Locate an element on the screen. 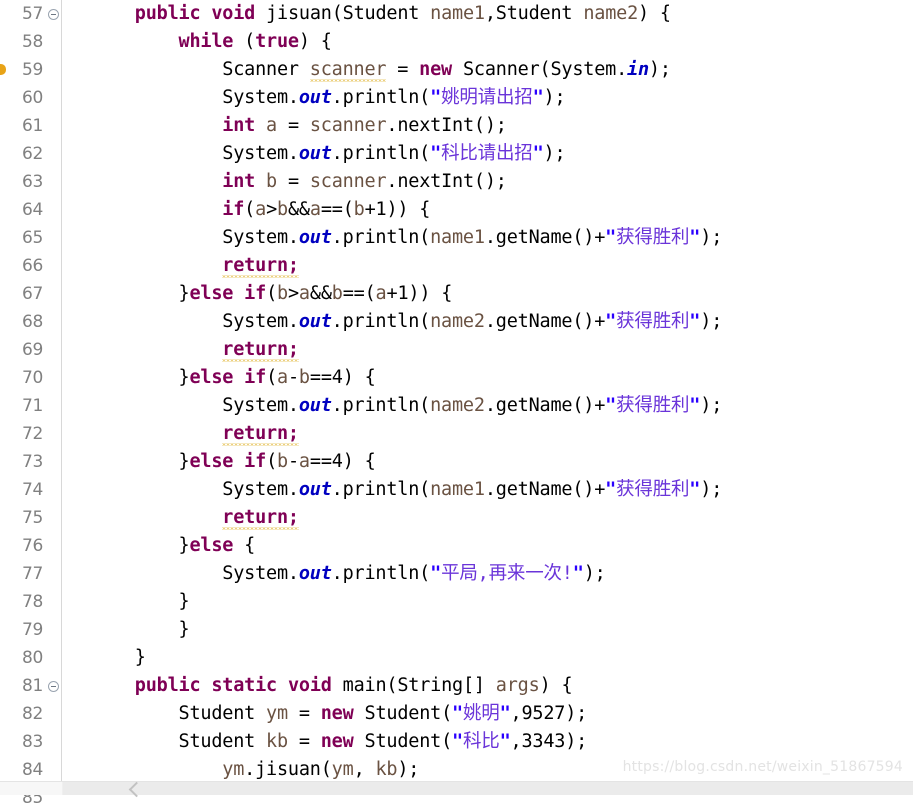  horizontal-scrollbar is located at coordinates (456, 789).